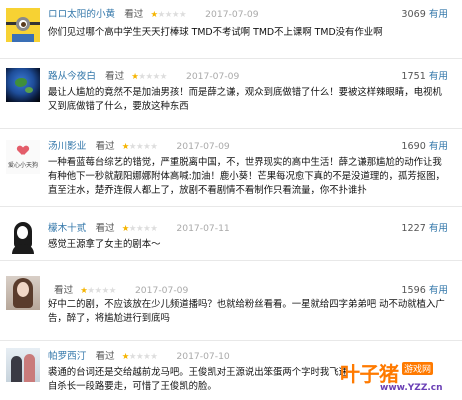  I want to click on vote-count: 1690, so click(413, 146).